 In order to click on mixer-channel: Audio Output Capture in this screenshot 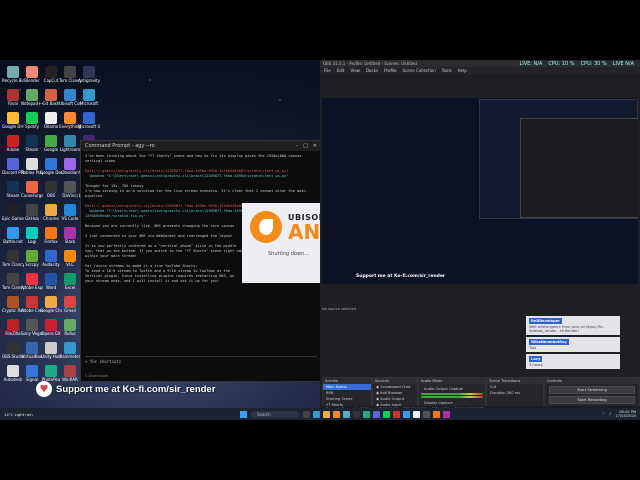, I will do `click(452, 392)`.